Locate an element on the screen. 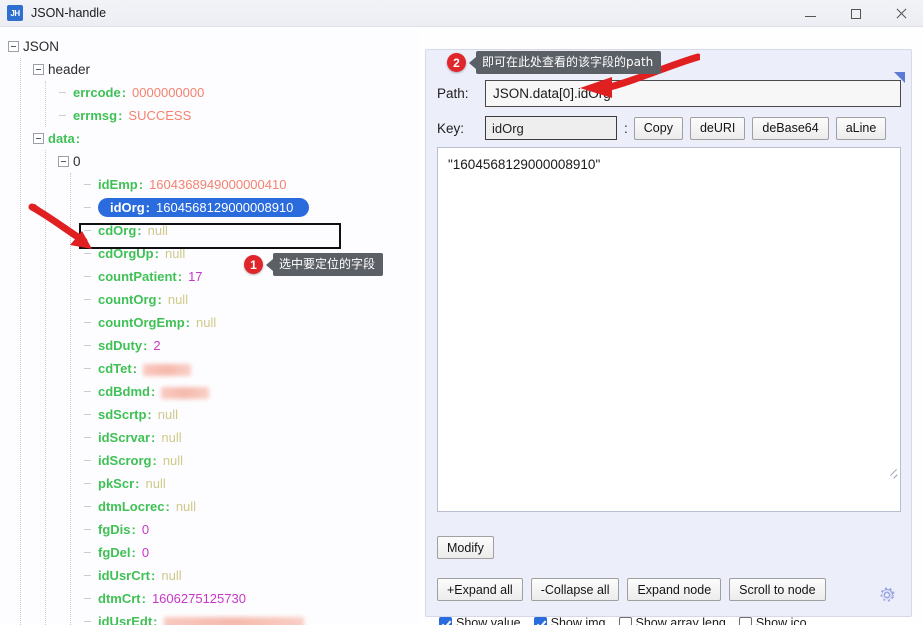 The width and height of the screenshot is (923, 625). tree-row-index-0: 0 is located at coordinates (183, 161).